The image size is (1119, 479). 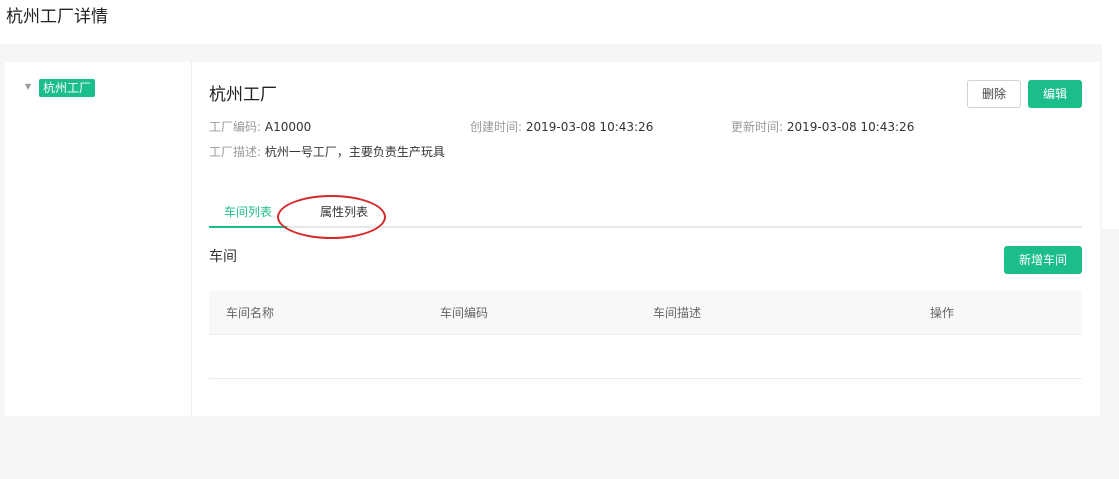 I want to click on updated-time-label: 更新时间:, so click(x=757, y=127).